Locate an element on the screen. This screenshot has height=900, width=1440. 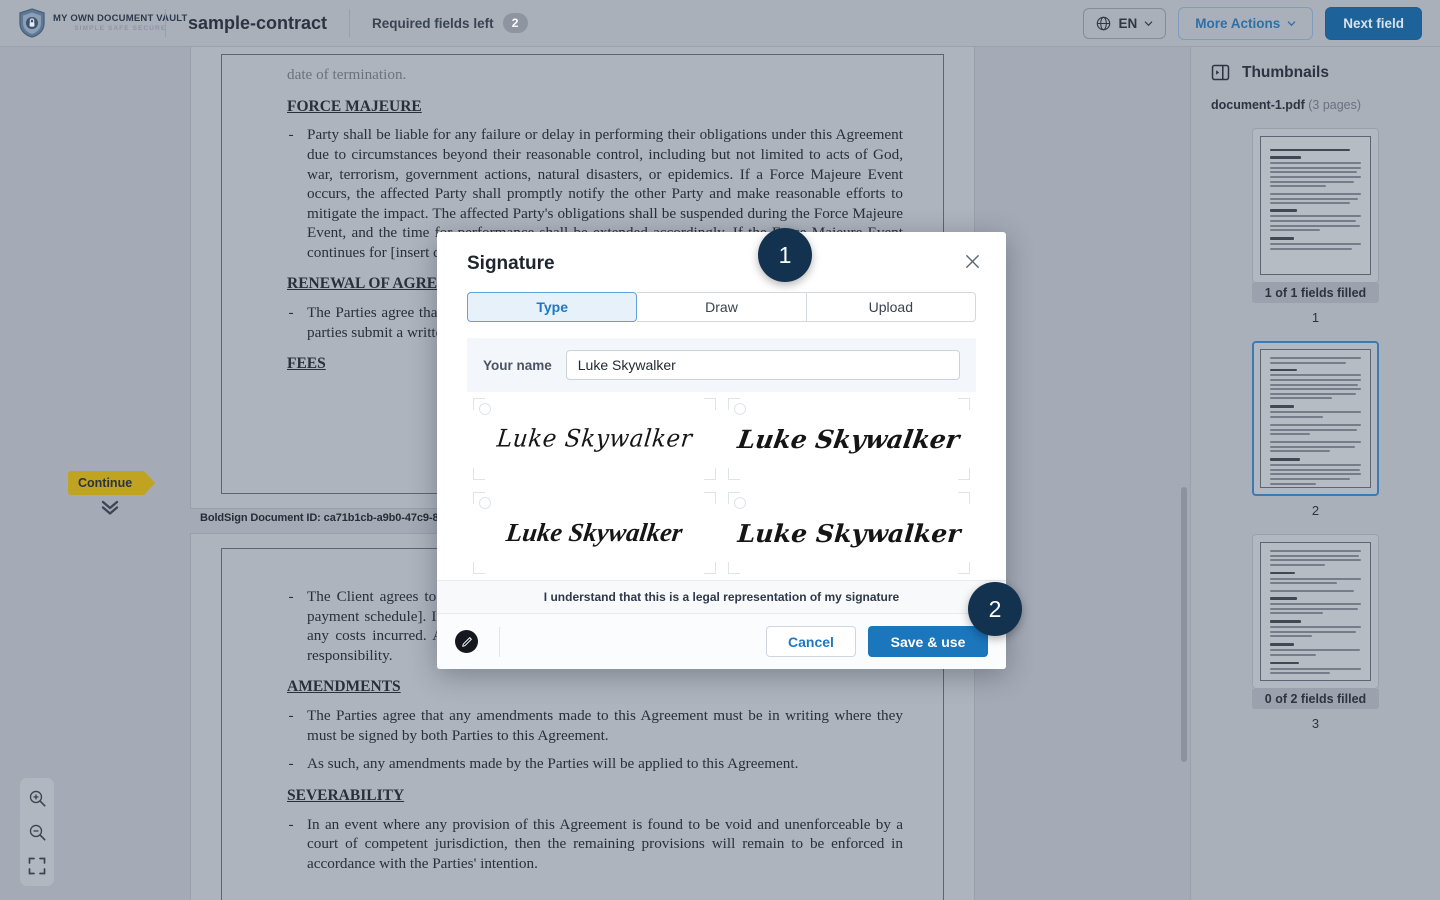
required-fields-indicator: Required fields left 2 is located at coordinates (439, 23).